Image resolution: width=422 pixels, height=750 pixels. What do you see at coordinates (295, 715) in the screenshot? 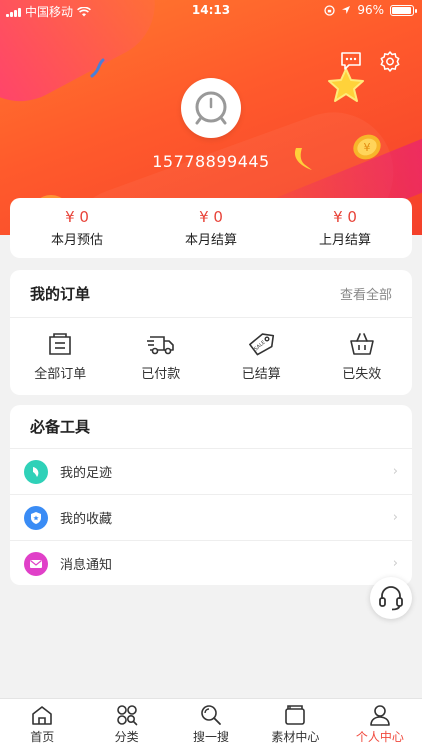
I see `material-icon` at bounding box center [295, 715].